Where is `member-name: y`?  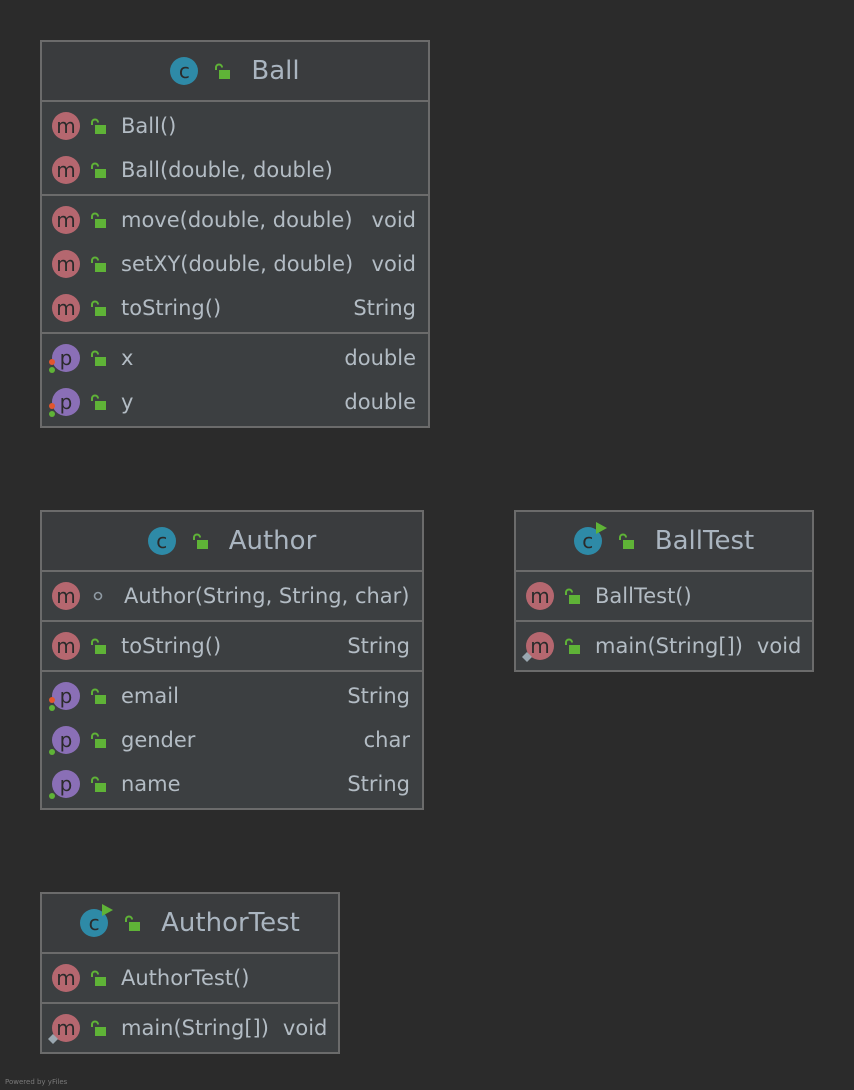 member-name: y is located at coordinates (127, 402).